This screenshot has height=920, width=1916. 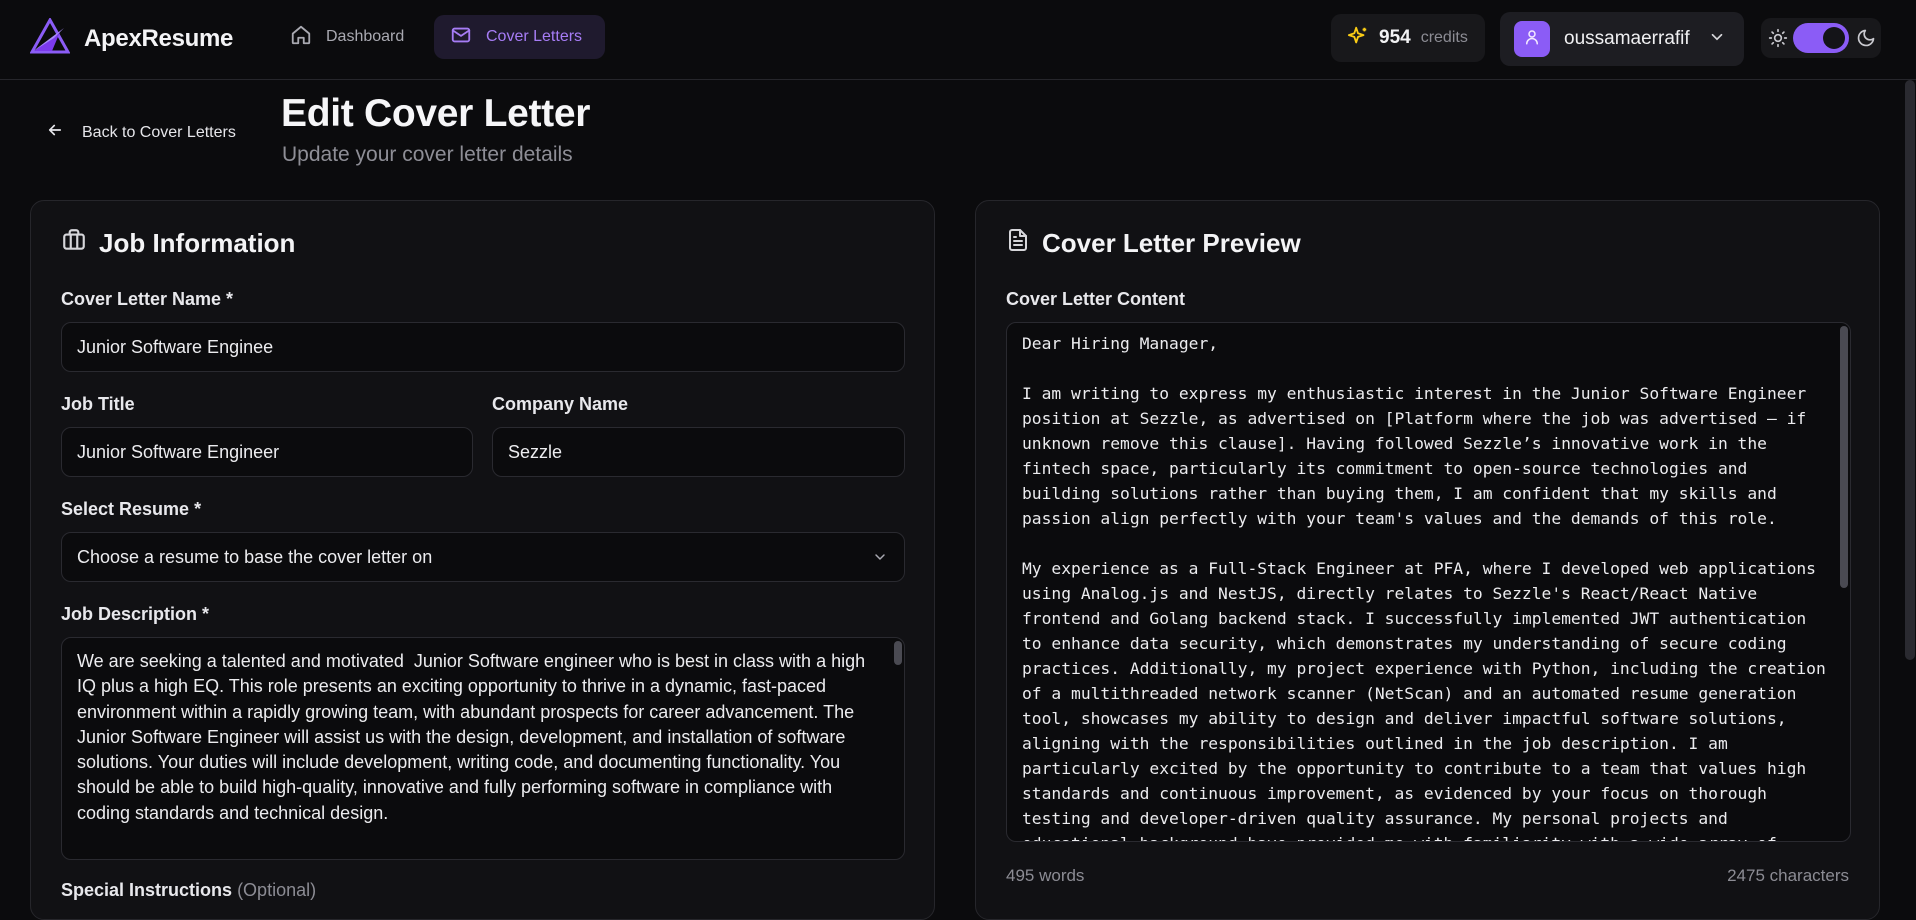 What do you see at coordinates (436, 113) in the screenshot?
I see `page-title: Edit Cover Letter` at bounding box center [436, 113].